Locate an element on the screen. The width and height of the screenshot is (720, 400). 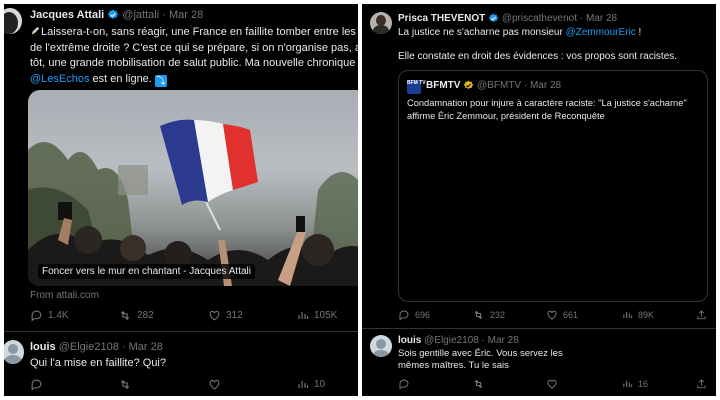
reply-button: 696 is located at coordinates (414, 315).